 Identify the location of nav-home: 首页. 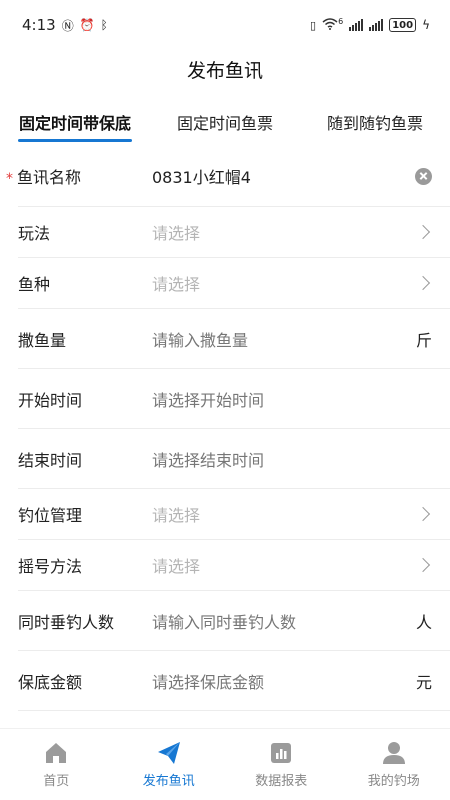
(56, 764).